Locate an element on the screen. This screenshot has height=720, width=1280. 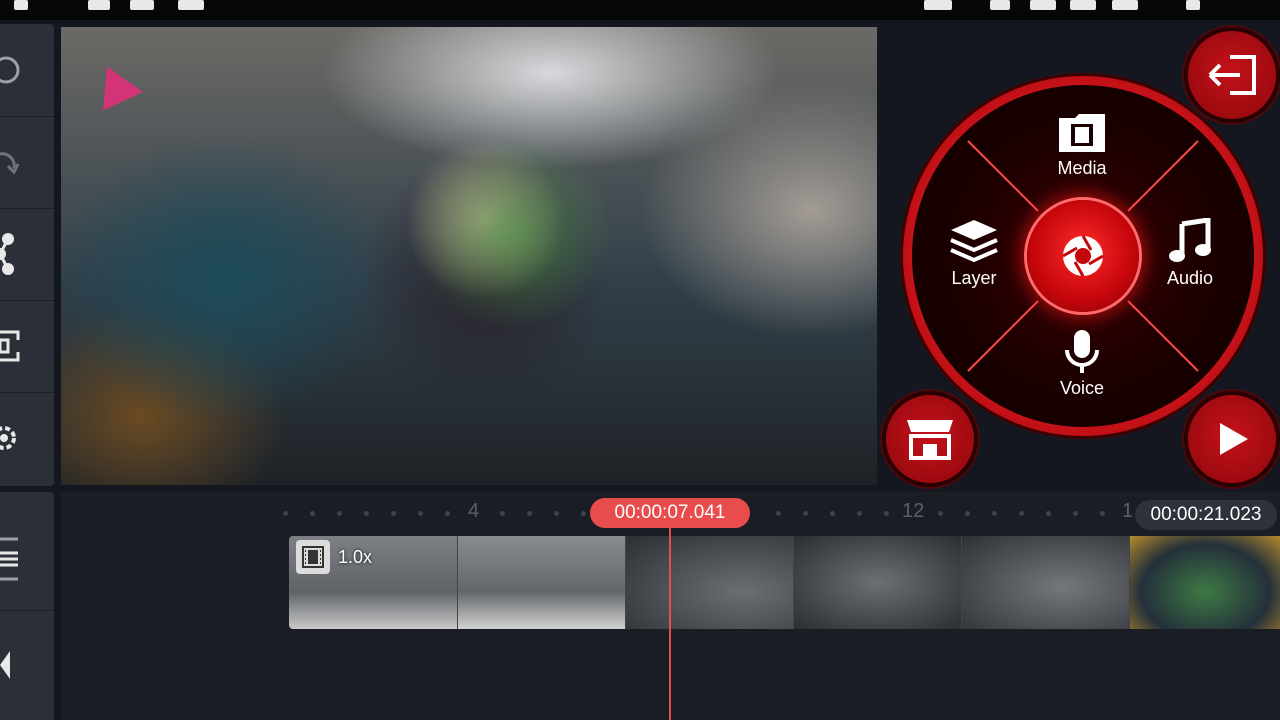
media-label: Media is located at coordinates (1082, 168).